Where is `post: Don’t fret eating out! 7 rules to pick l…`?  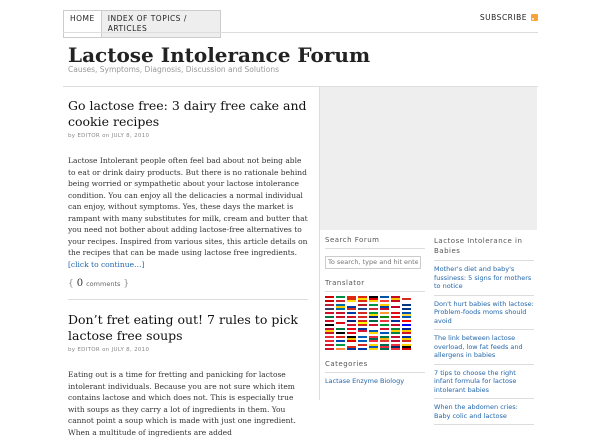 post: Don’t fret eating out! 7 rules to pick l… is located at coordinates (188, 375).